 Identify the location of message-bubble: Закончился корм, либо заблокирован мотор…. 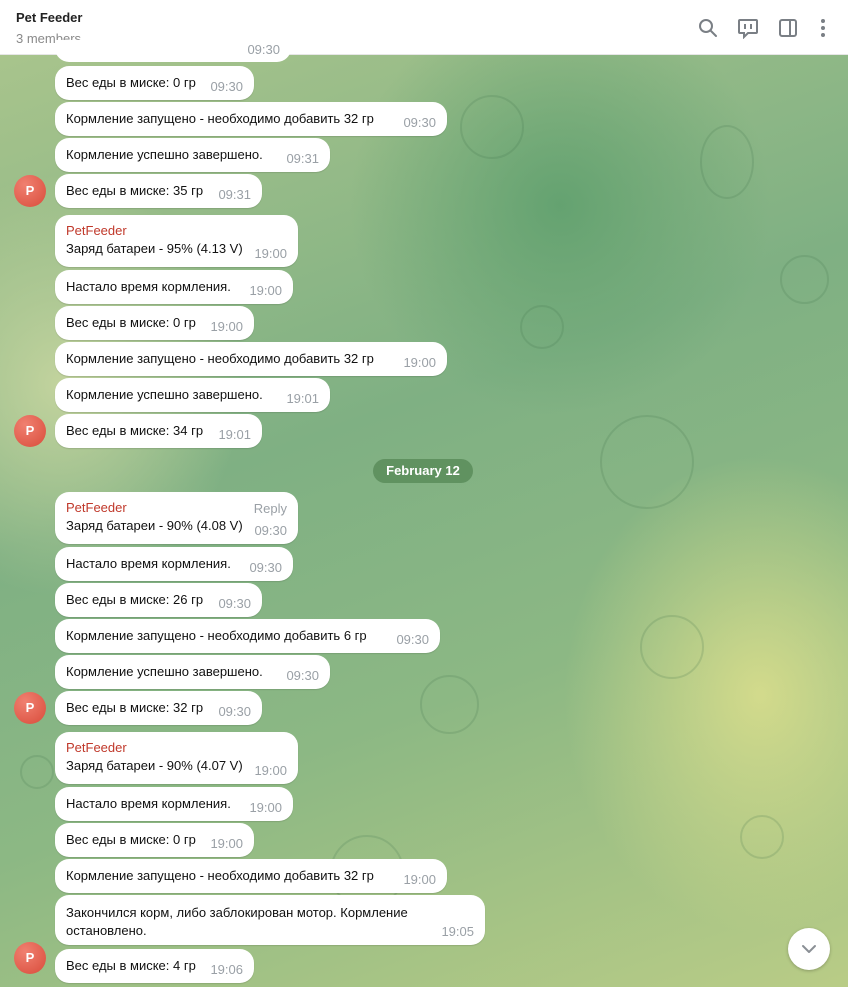
(270, 920).